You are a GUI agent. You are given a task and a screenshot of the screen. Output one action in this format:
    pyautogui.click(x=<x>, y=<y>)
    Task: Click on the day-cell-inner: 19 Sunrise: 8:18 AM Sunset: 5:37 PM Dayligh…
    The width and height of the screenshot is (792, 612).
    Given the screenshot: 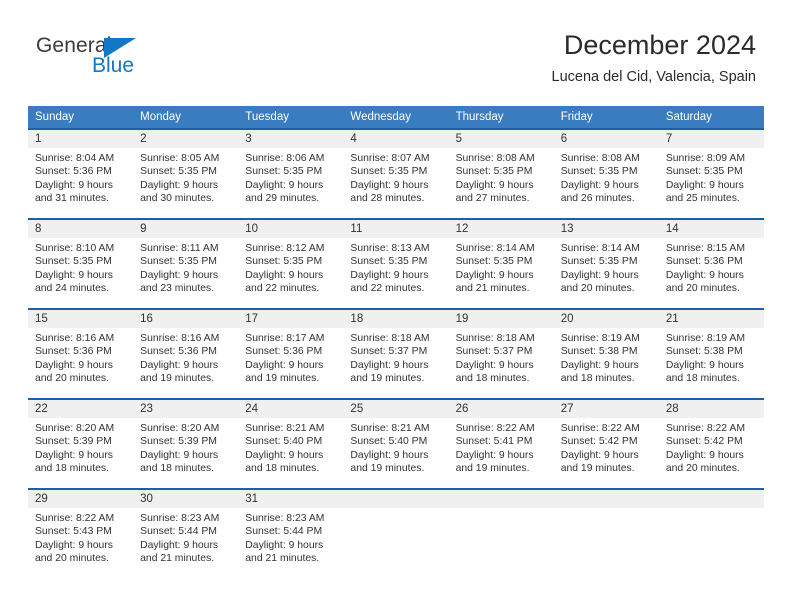 What is the action you would take?
    pyautogui.click(x=501, y=353)
    